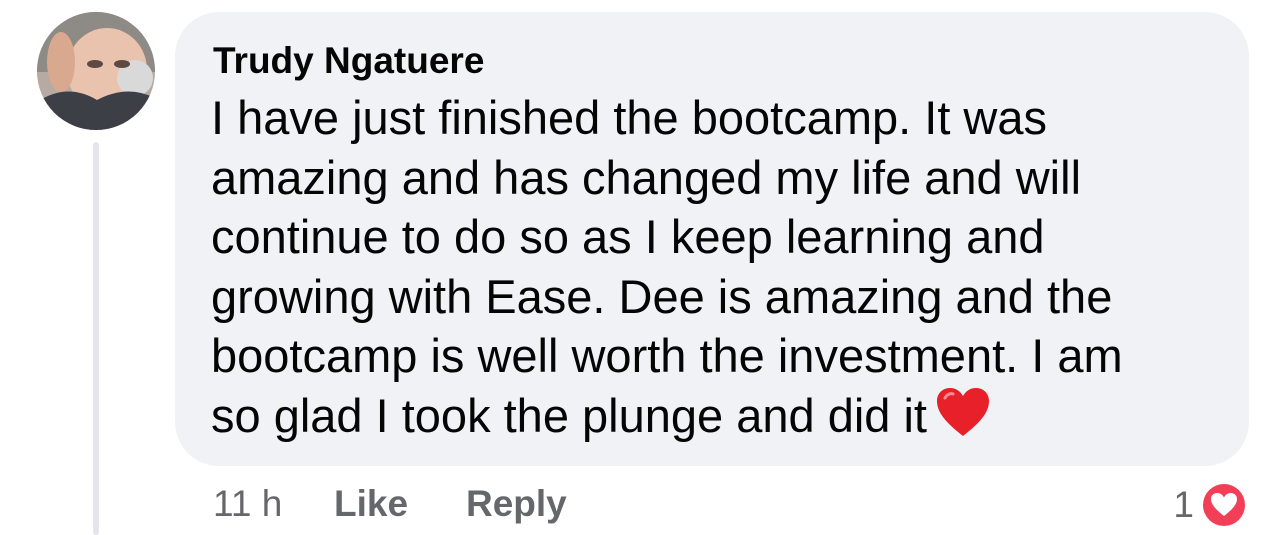 This screenshot has height=535, width=1284. I want to click on comment-text-line: continue to do so as I keep learning and, so click(628, 236).